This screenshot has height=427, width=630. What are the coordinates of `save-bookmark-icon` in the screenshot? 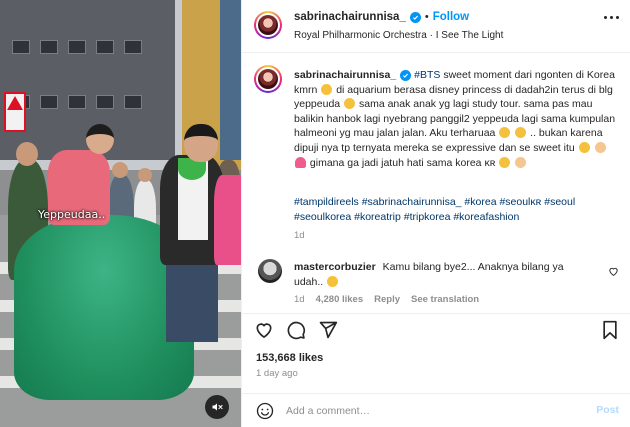 It's located at (610, 330).